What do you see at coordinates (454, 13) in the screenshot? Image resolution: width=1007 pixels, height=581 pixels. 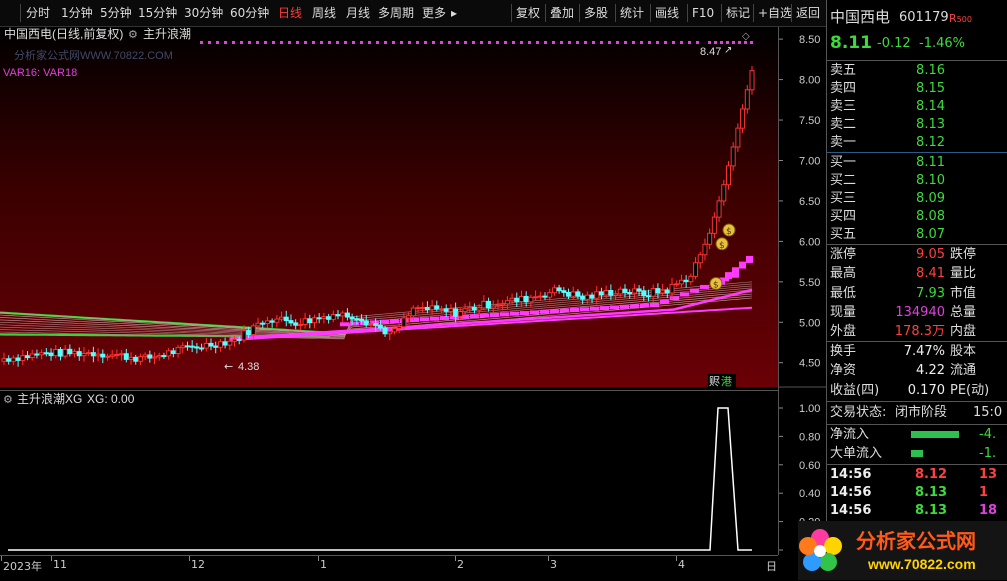 I see `more-chevron-icon: ▸` at bounding box center [454, 13].